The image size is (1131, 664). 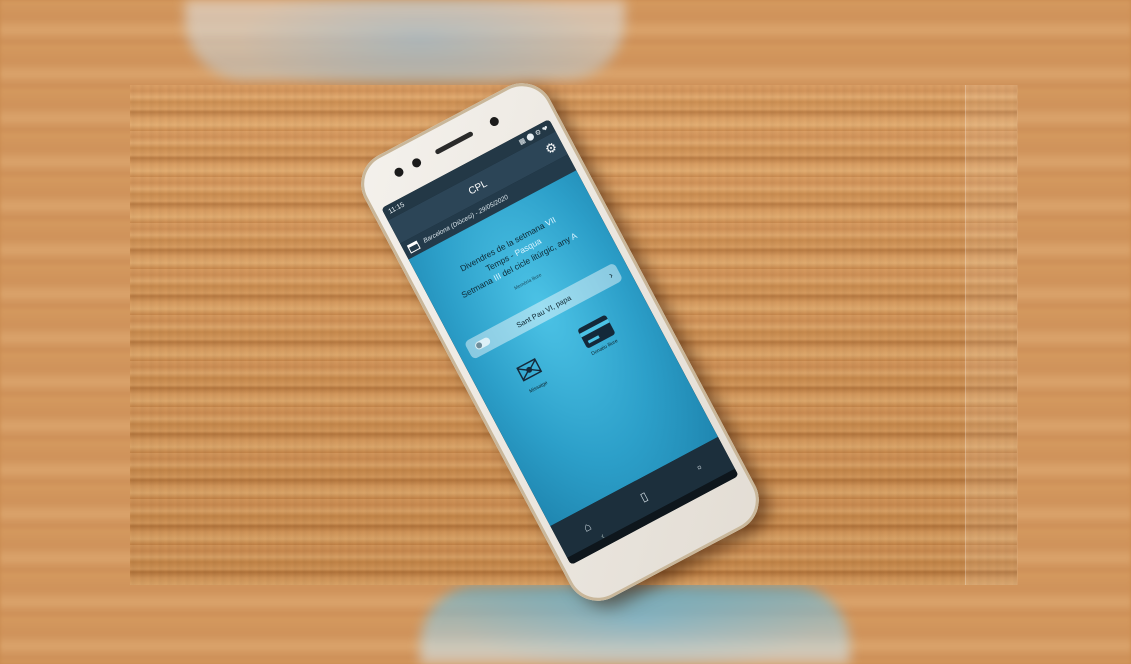 I want to click on message-action: ✉ Missatge, so click(x=531, y=373).